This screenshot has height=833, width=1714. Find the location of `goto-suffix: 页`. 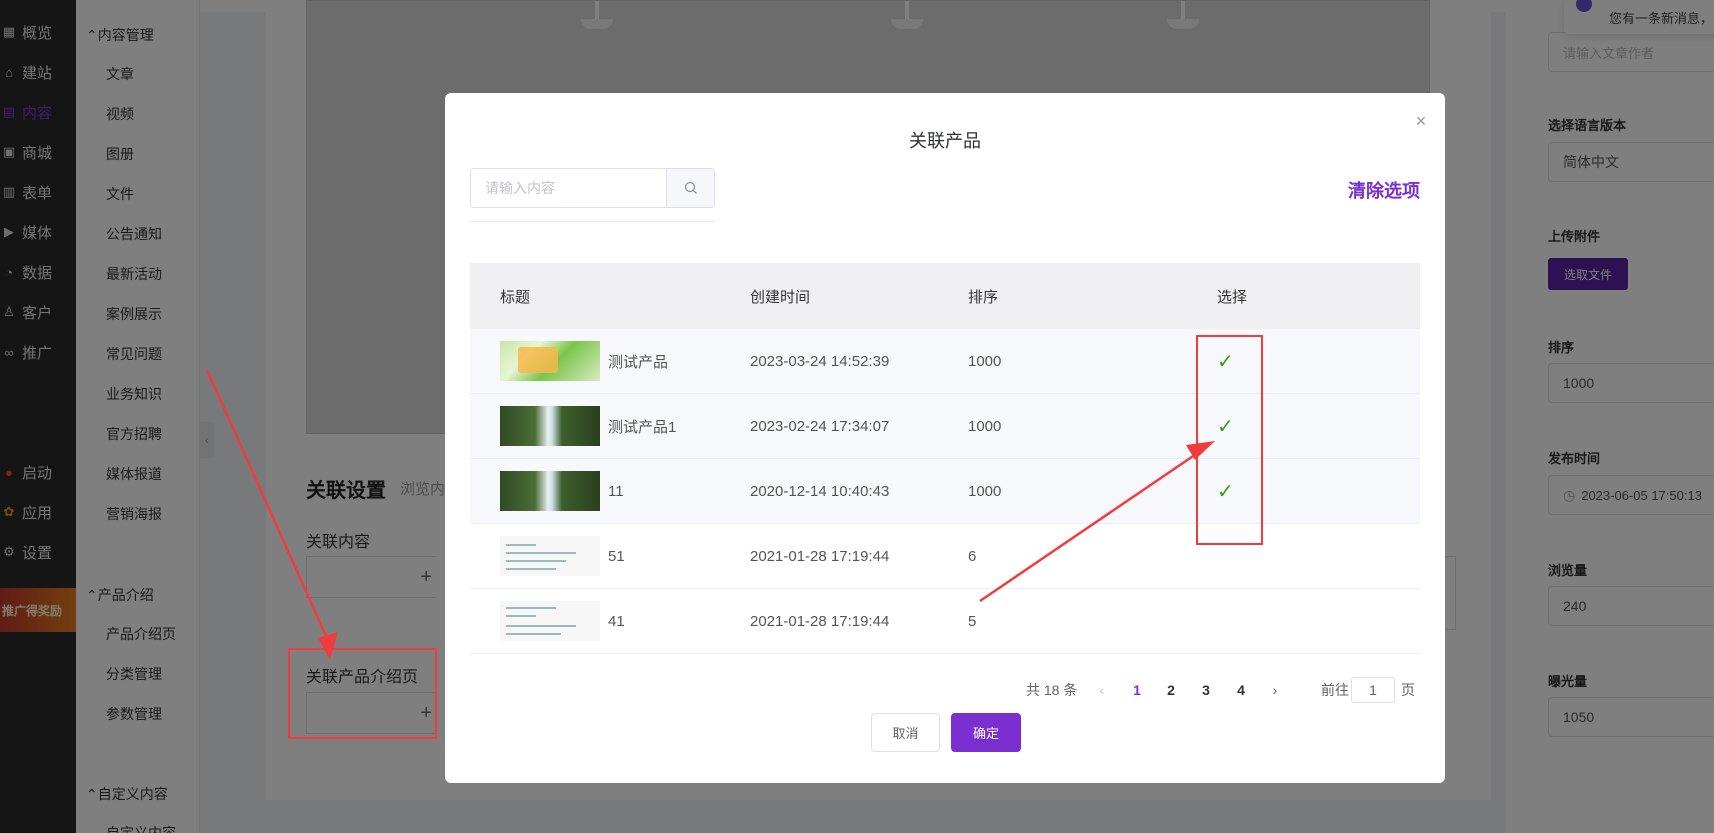

goto-suffix: 页 is located at coordinates (1408, 690).